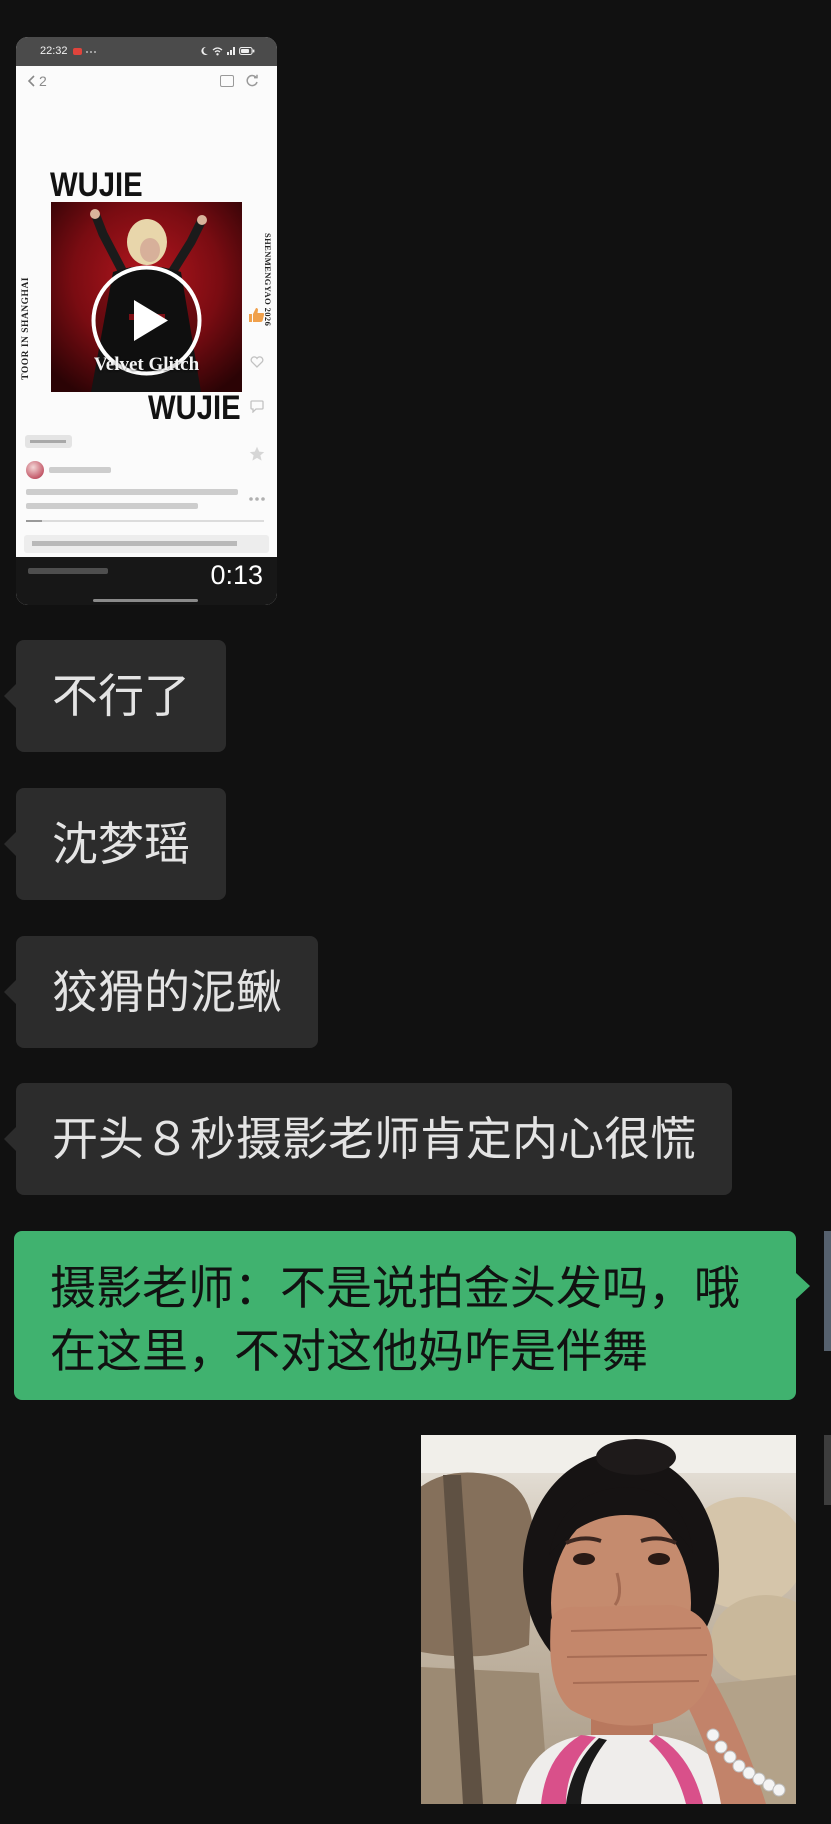 This screenshot has height=1824, width=831. What do you see at coordinates (146, 51) in the screenshot?
I see `video-status-bar: 22:32` at bounding box center [146, 51].